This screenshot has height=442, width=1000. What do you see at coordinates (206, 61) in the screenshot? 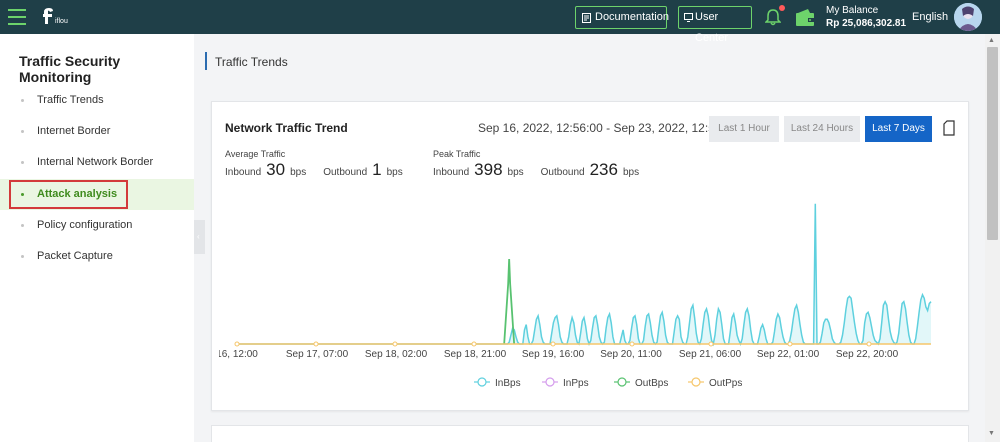
I see `title-accent-bar` at bounding box center [206, 61].